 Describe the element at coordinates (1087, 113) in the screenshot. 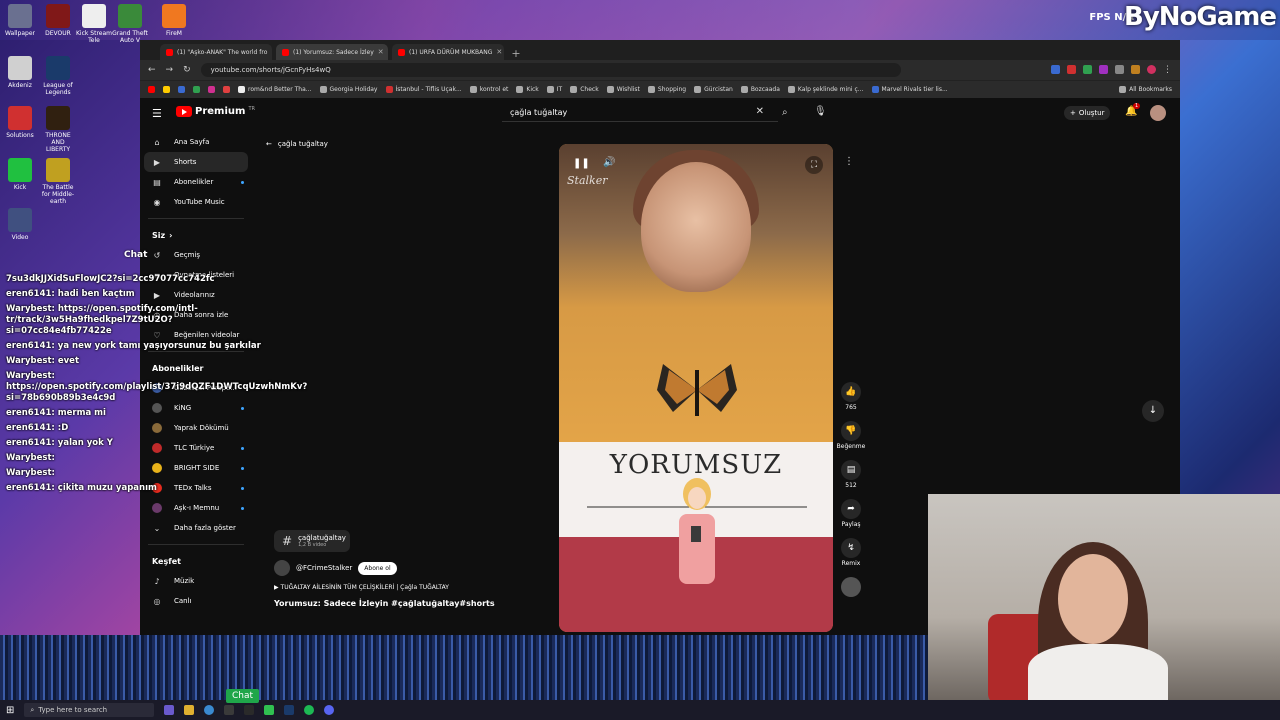

I see `create-button: + Oluştur` at that location.